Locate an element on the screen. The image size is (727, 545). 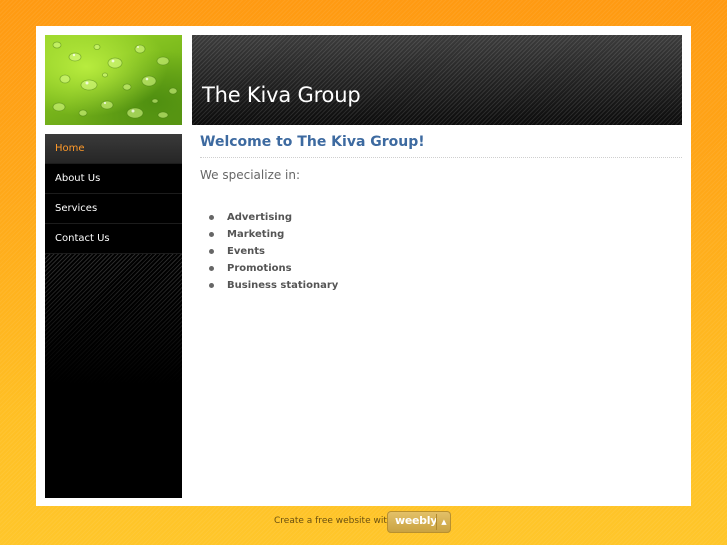
nav-item-home: Home is located at coordinates (113, 149).